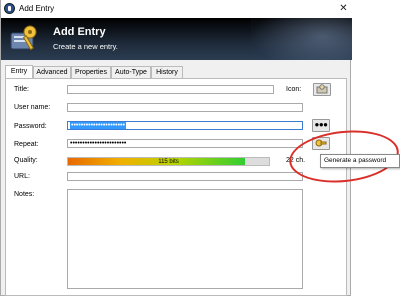 Image resolution: width=400 pixels, height=296 pixels. Describe the element at coordinates (301, 39) in the screenshot. I see `banner-decoration` at that location.